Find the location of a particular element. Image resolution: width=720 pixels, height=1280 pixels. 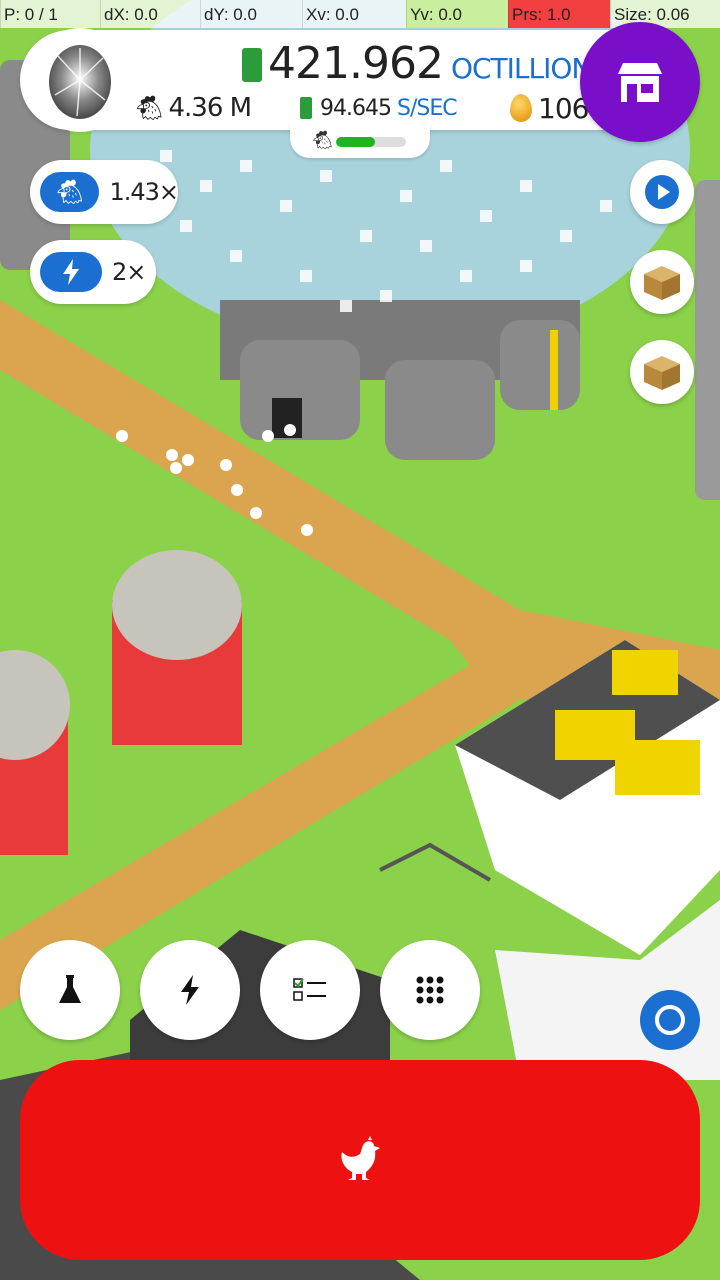

boosts-button is located at coordinates (190, 990).